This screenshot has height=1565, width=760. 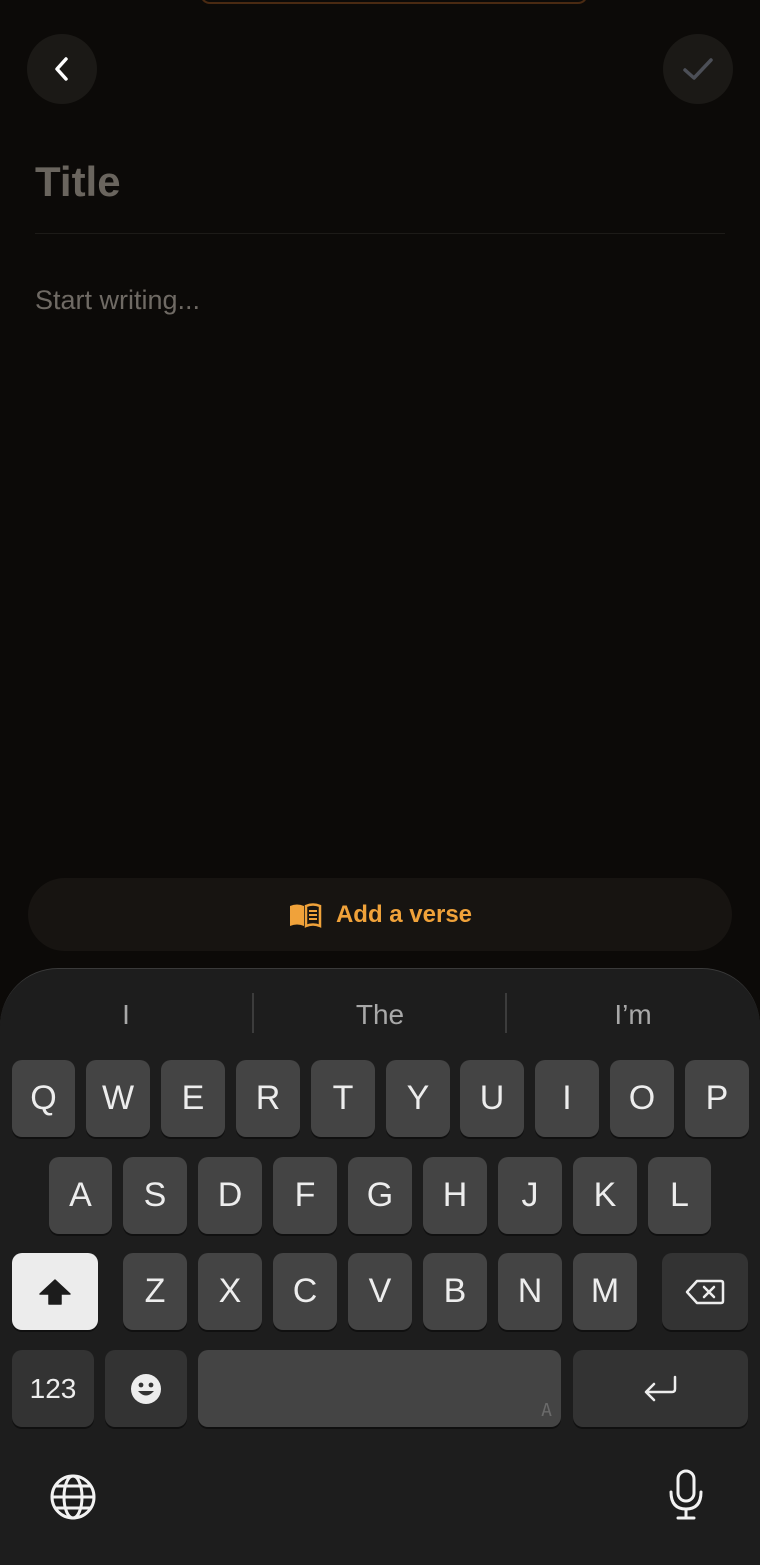 I want to click on emoji-key, so click(x=146, y=1388).